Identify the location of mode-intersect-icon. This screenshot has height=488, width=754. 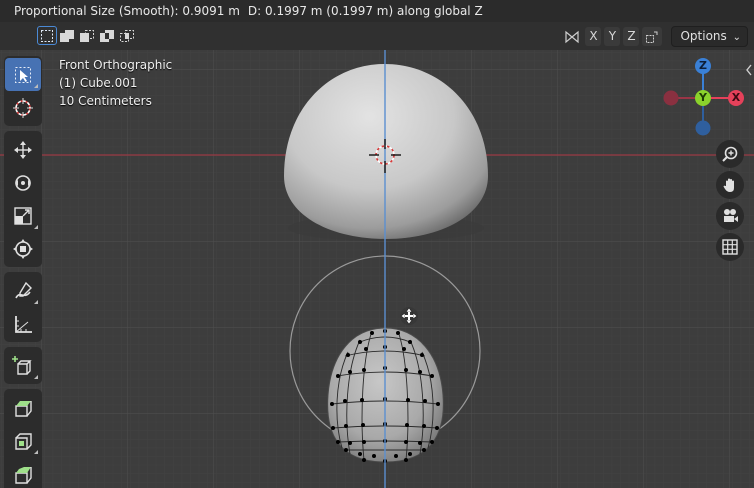
(127, 35).